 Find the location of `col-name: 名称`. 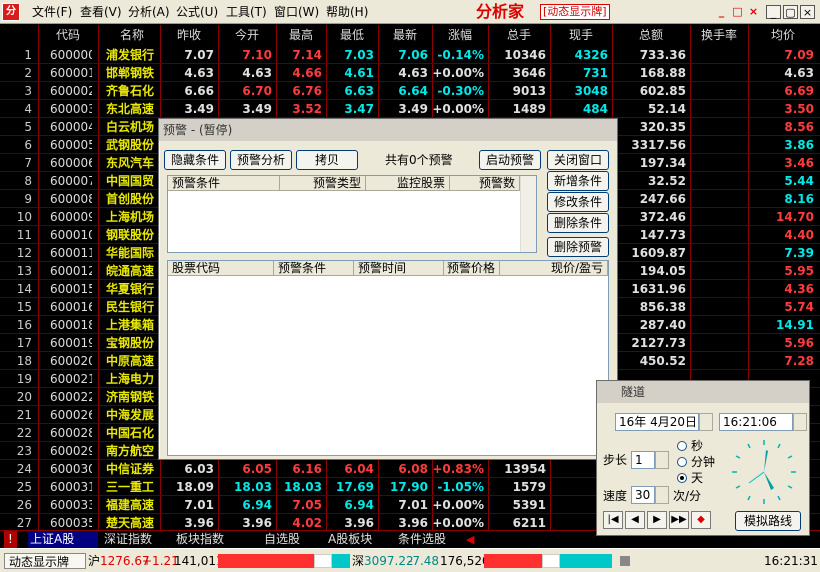

col-name: 名称 is located at coordinates (132, 35).